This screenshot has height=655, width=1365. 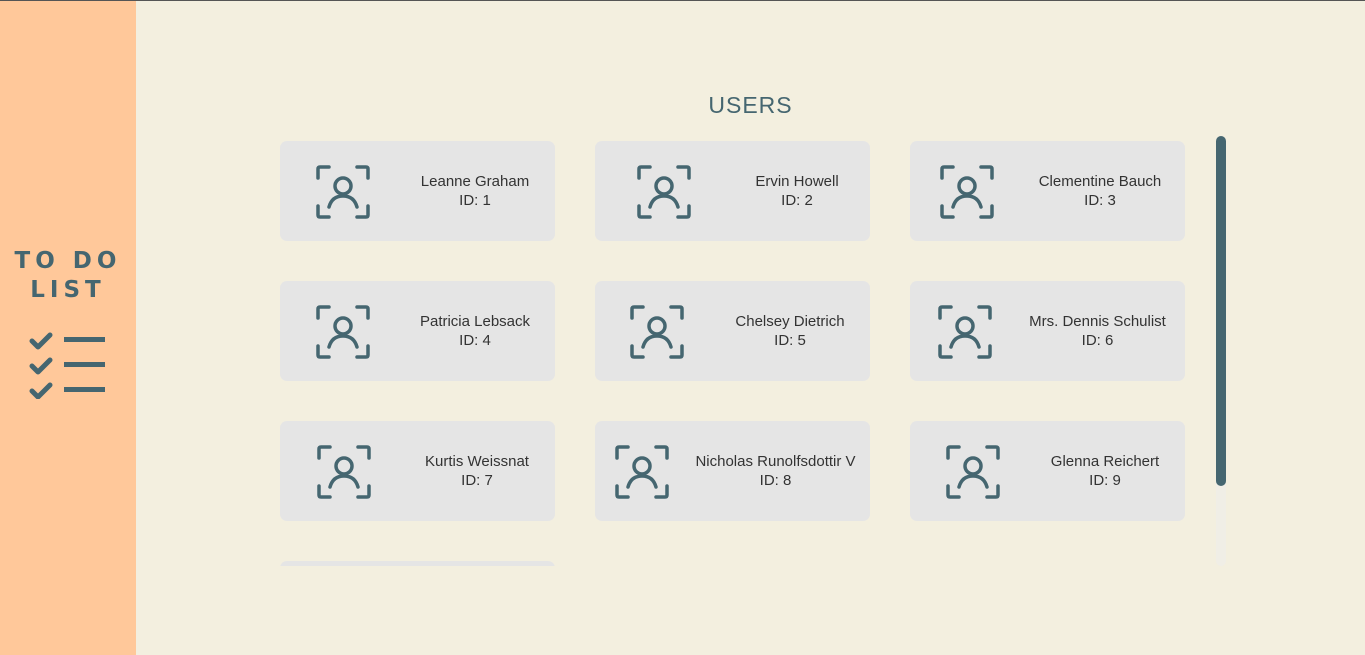 I want to click on user-card: Clementine Bauch ID: 3, so click(x=1047, y=191).